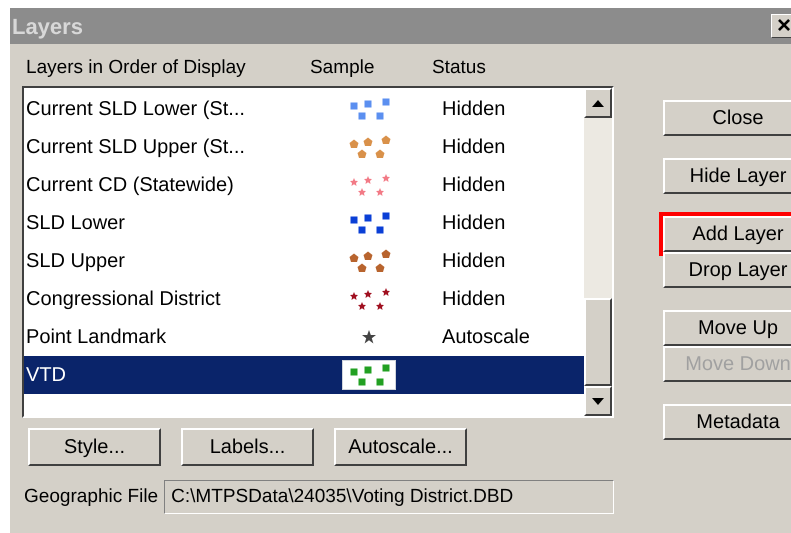  I want to click on layer-name: Point Landmark, so click(96, 337).